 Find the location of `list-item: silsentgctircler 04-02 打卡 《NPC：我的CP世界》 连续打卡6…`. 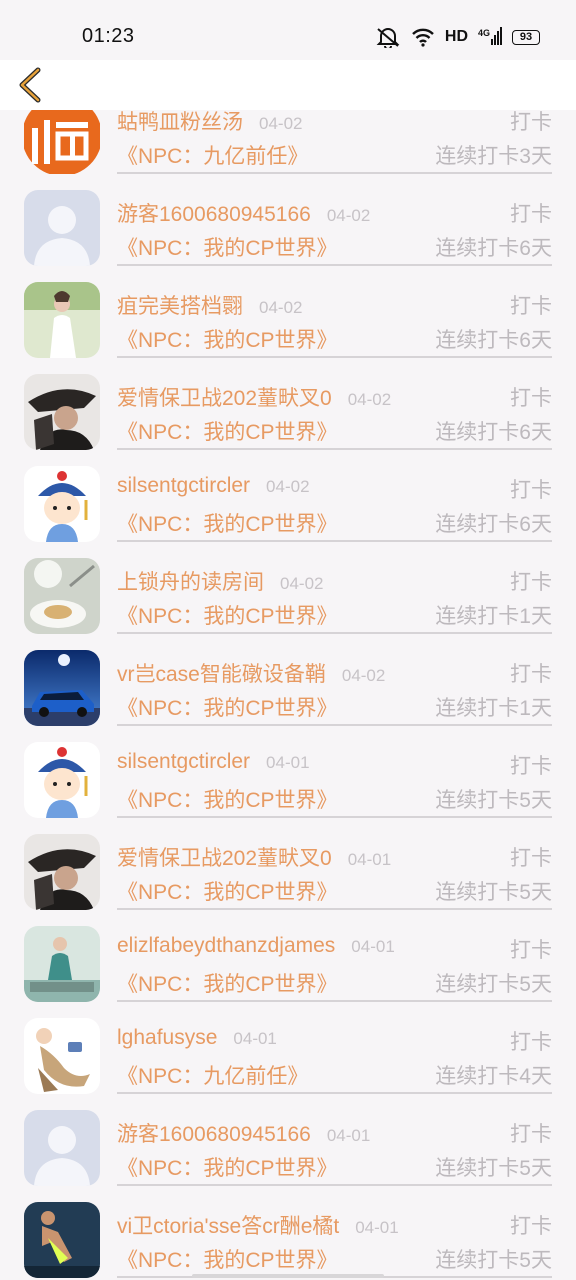

list-item: silsentgctircler 04-02 打卡 《NPC：我的CP世界》 连续打卡6… is located at coordinates (288, 512).